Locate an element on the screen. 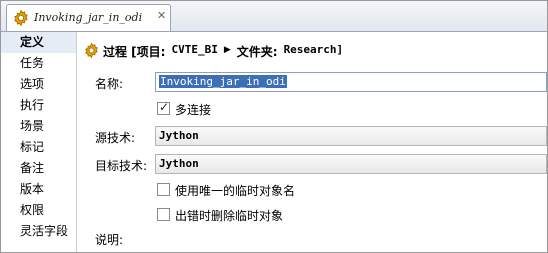 The image size is (548, 253). sidebar-item-scenarios: 场景 is located at coordinates (38, 126).